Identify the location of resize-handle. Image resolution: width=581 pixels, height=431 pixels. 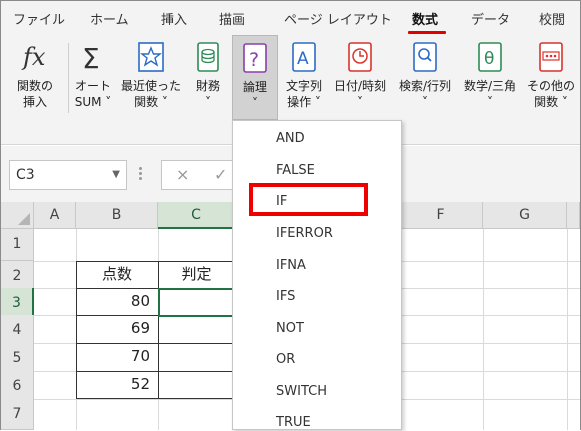
(141, 175).